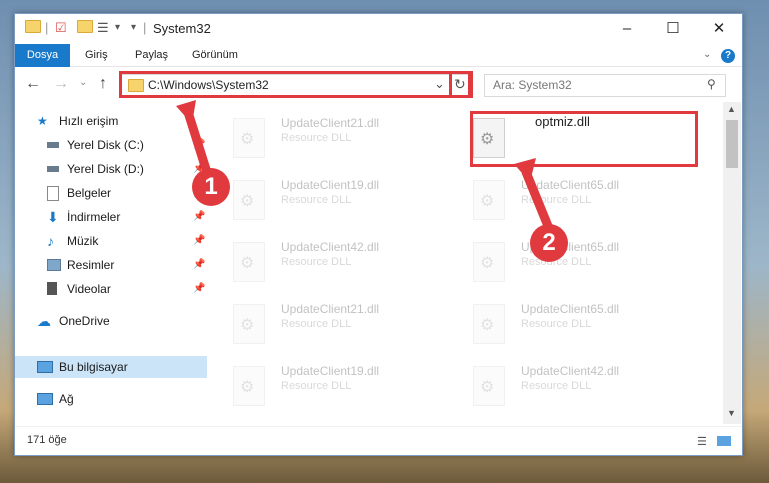 This screenshot has width=769, height=483. Describe the element at coordinates (211, 187) in the screenshot. I see `step-badge-1: 1` at that location.